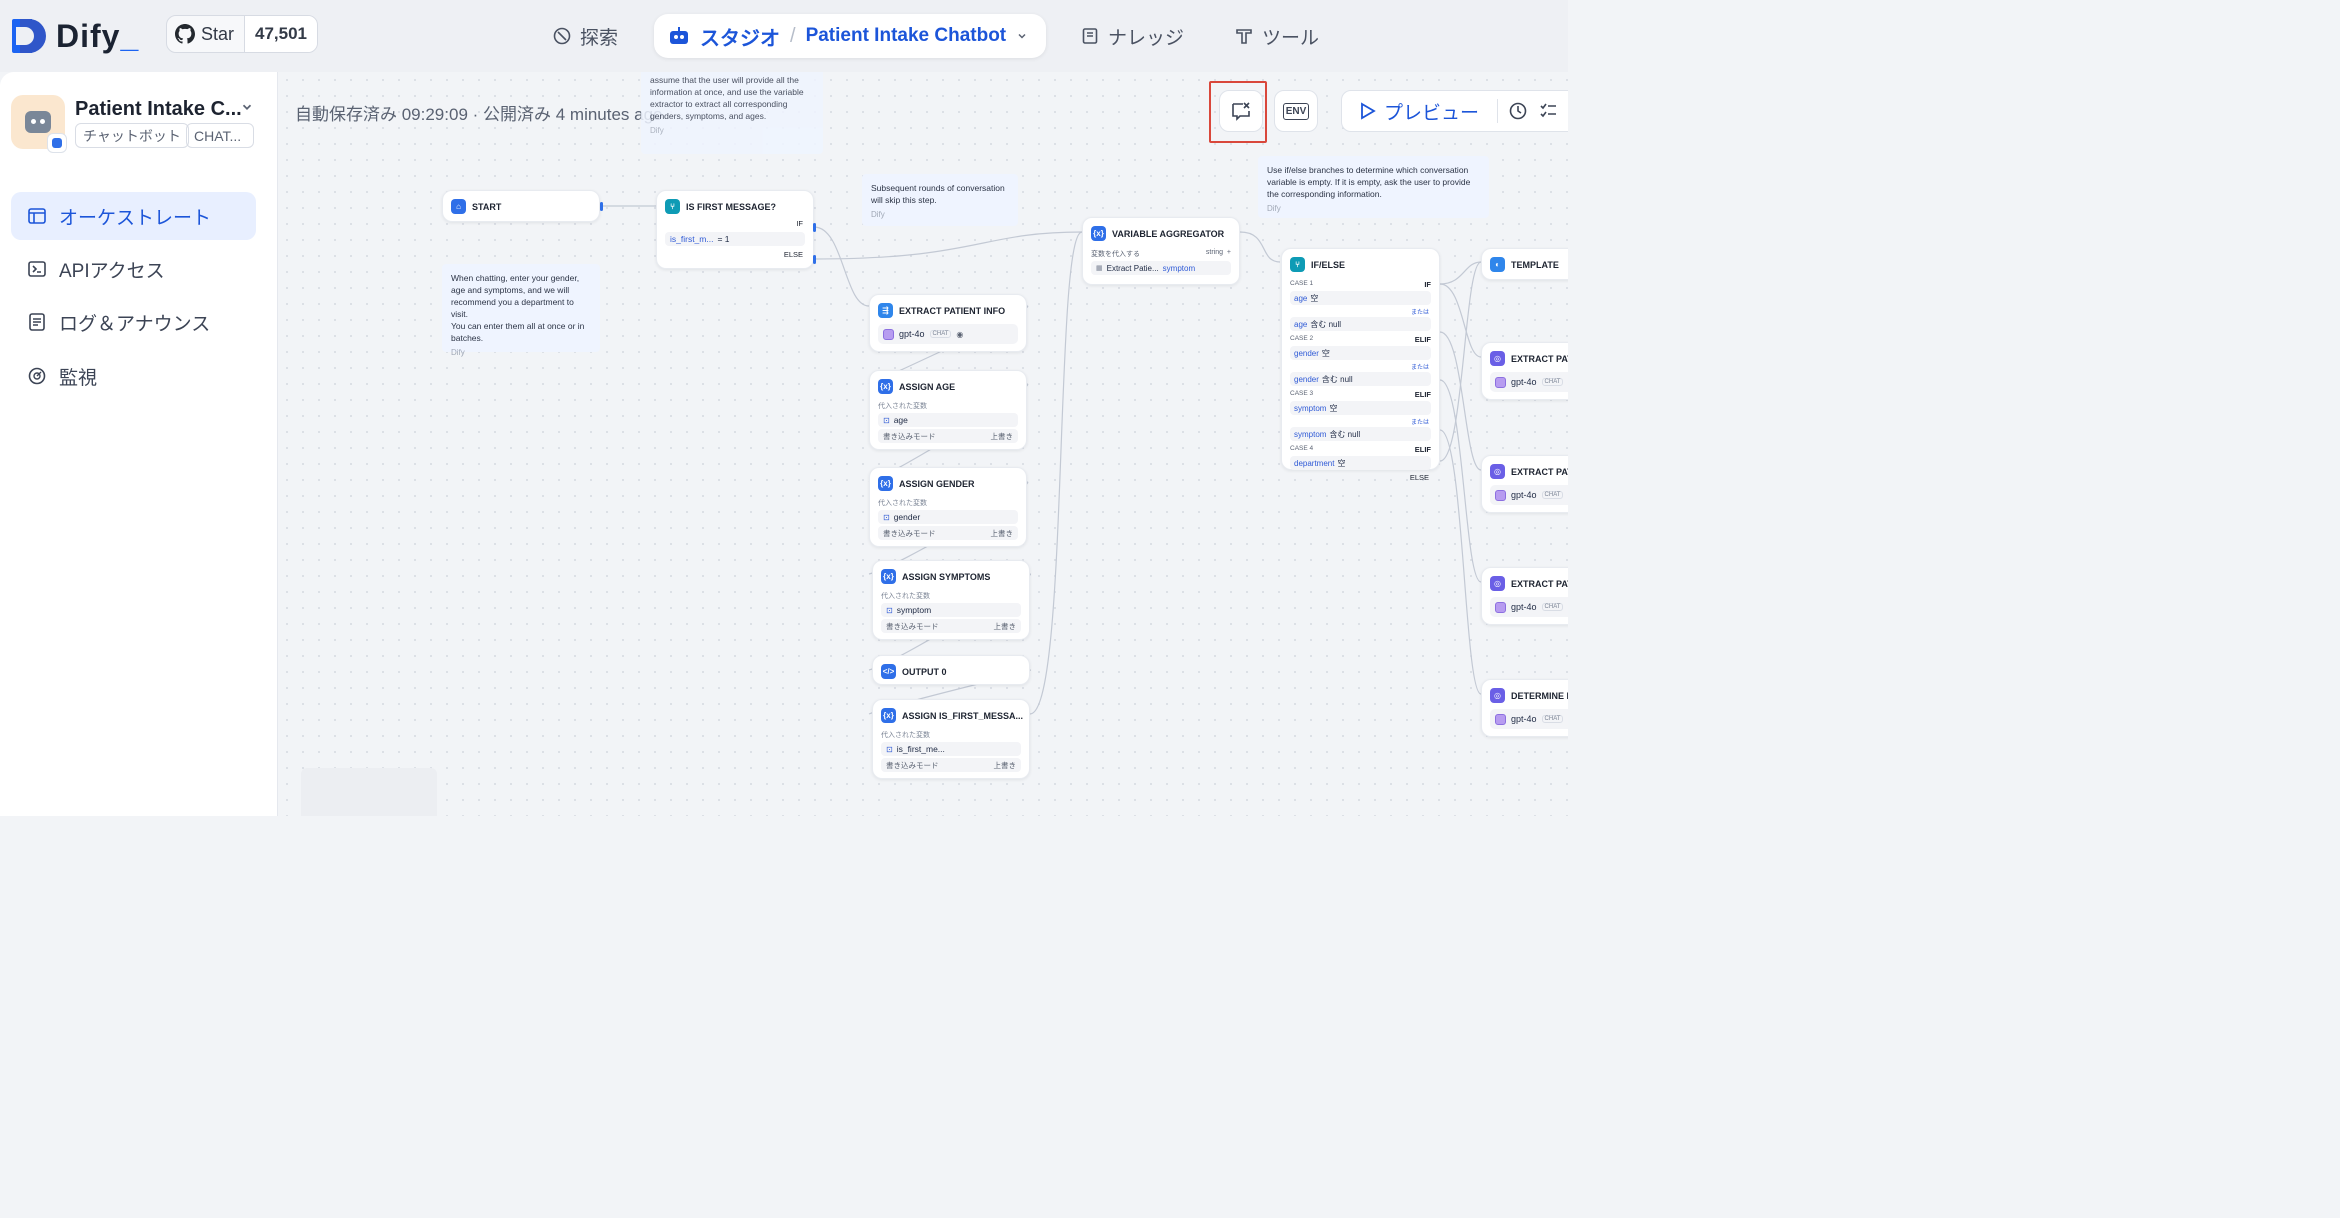  Describe the element at coordinates (78, 378) in the screenshot. I see `sidebar-item-label: 監視` at that location.